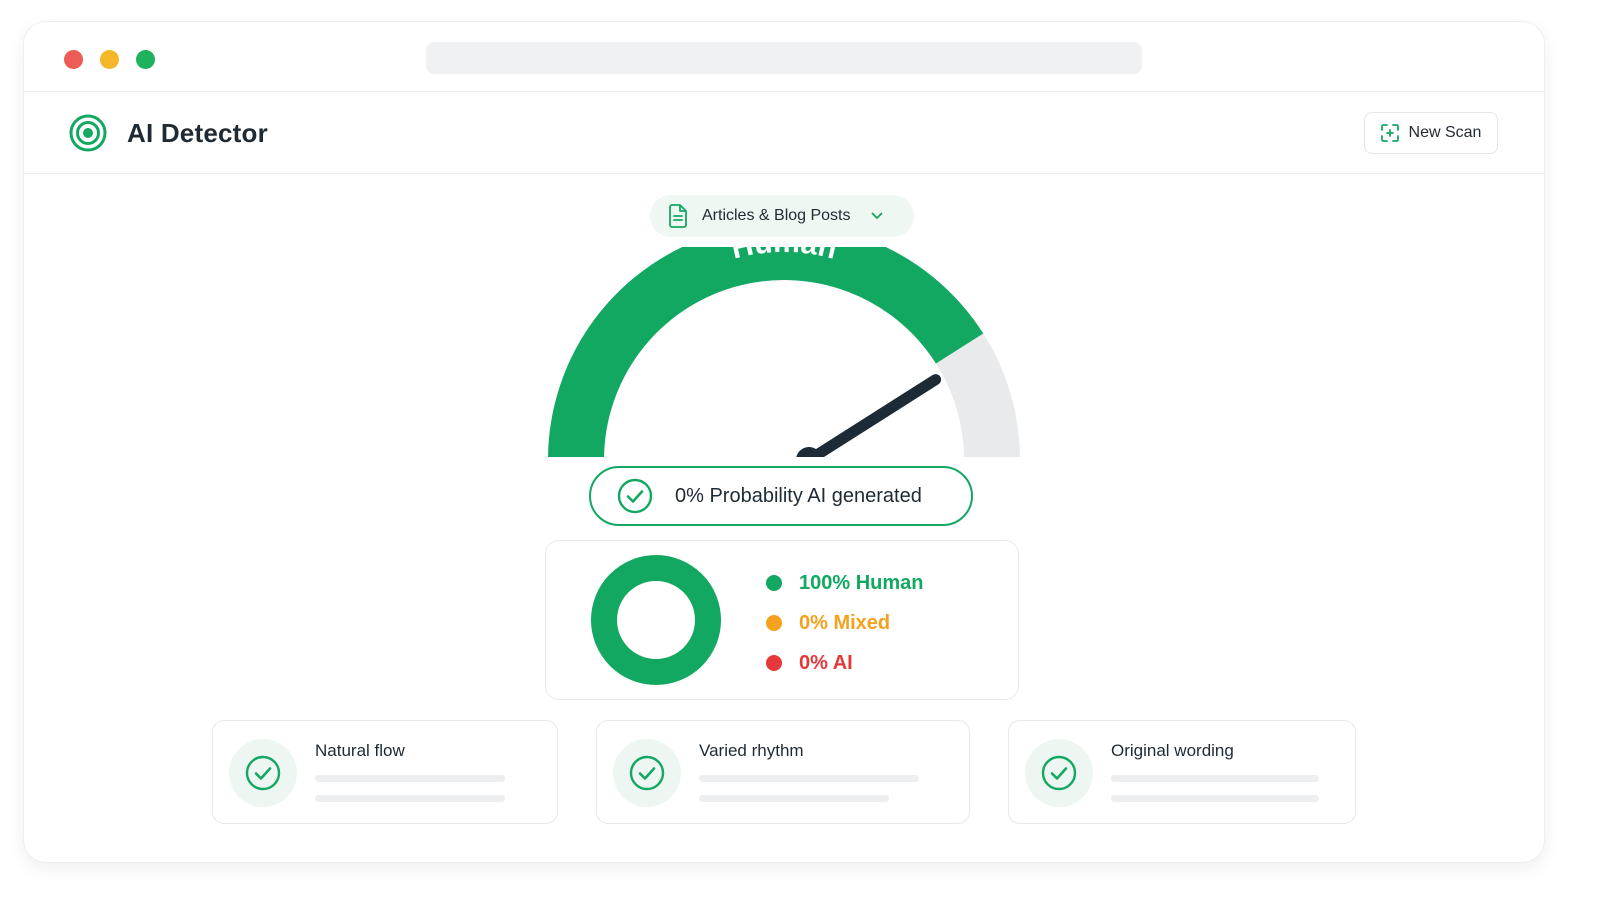 The height and width of the screenshot is (900, 1600). I want to click on new-scan-button: New Scan, so click(1431, 133).